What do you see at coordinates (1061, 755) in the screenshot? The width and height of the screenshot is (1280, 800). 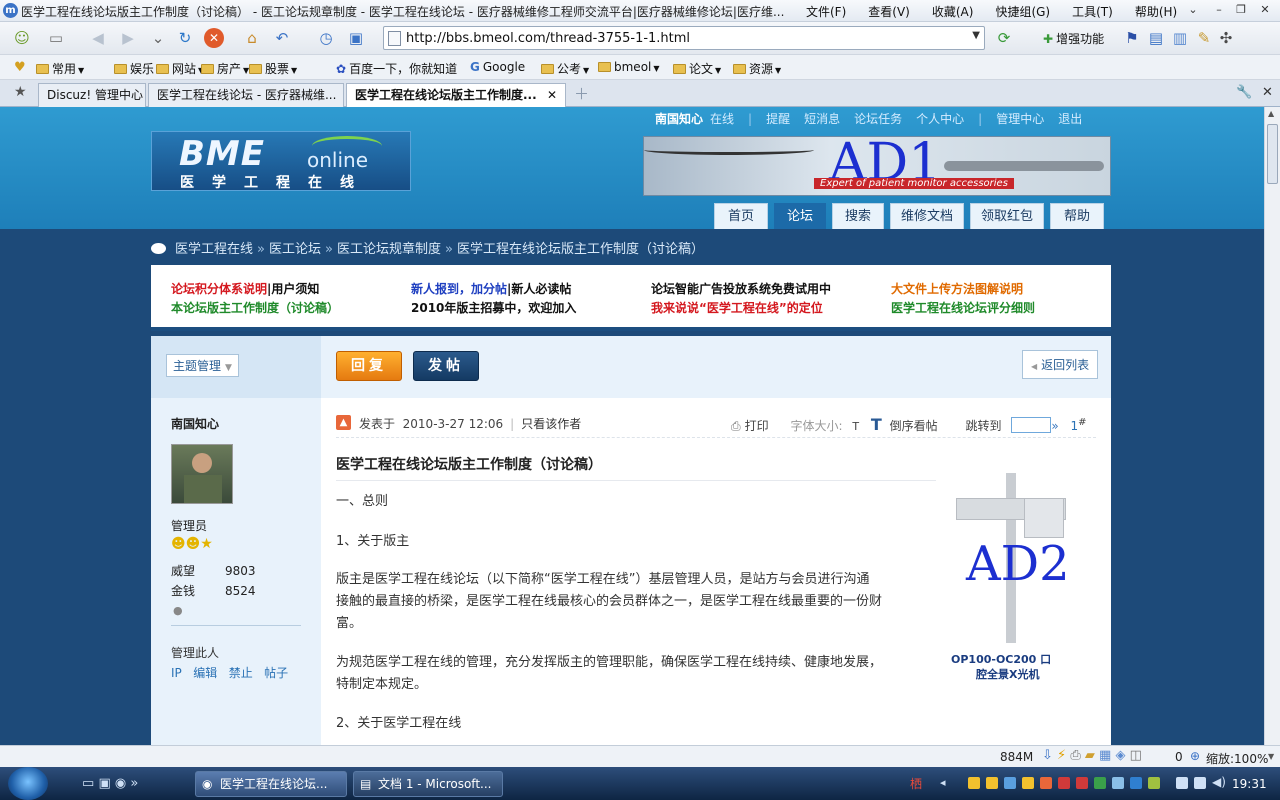 I see `lightning-icon: ⚡` at bounding box center [1061, 755].